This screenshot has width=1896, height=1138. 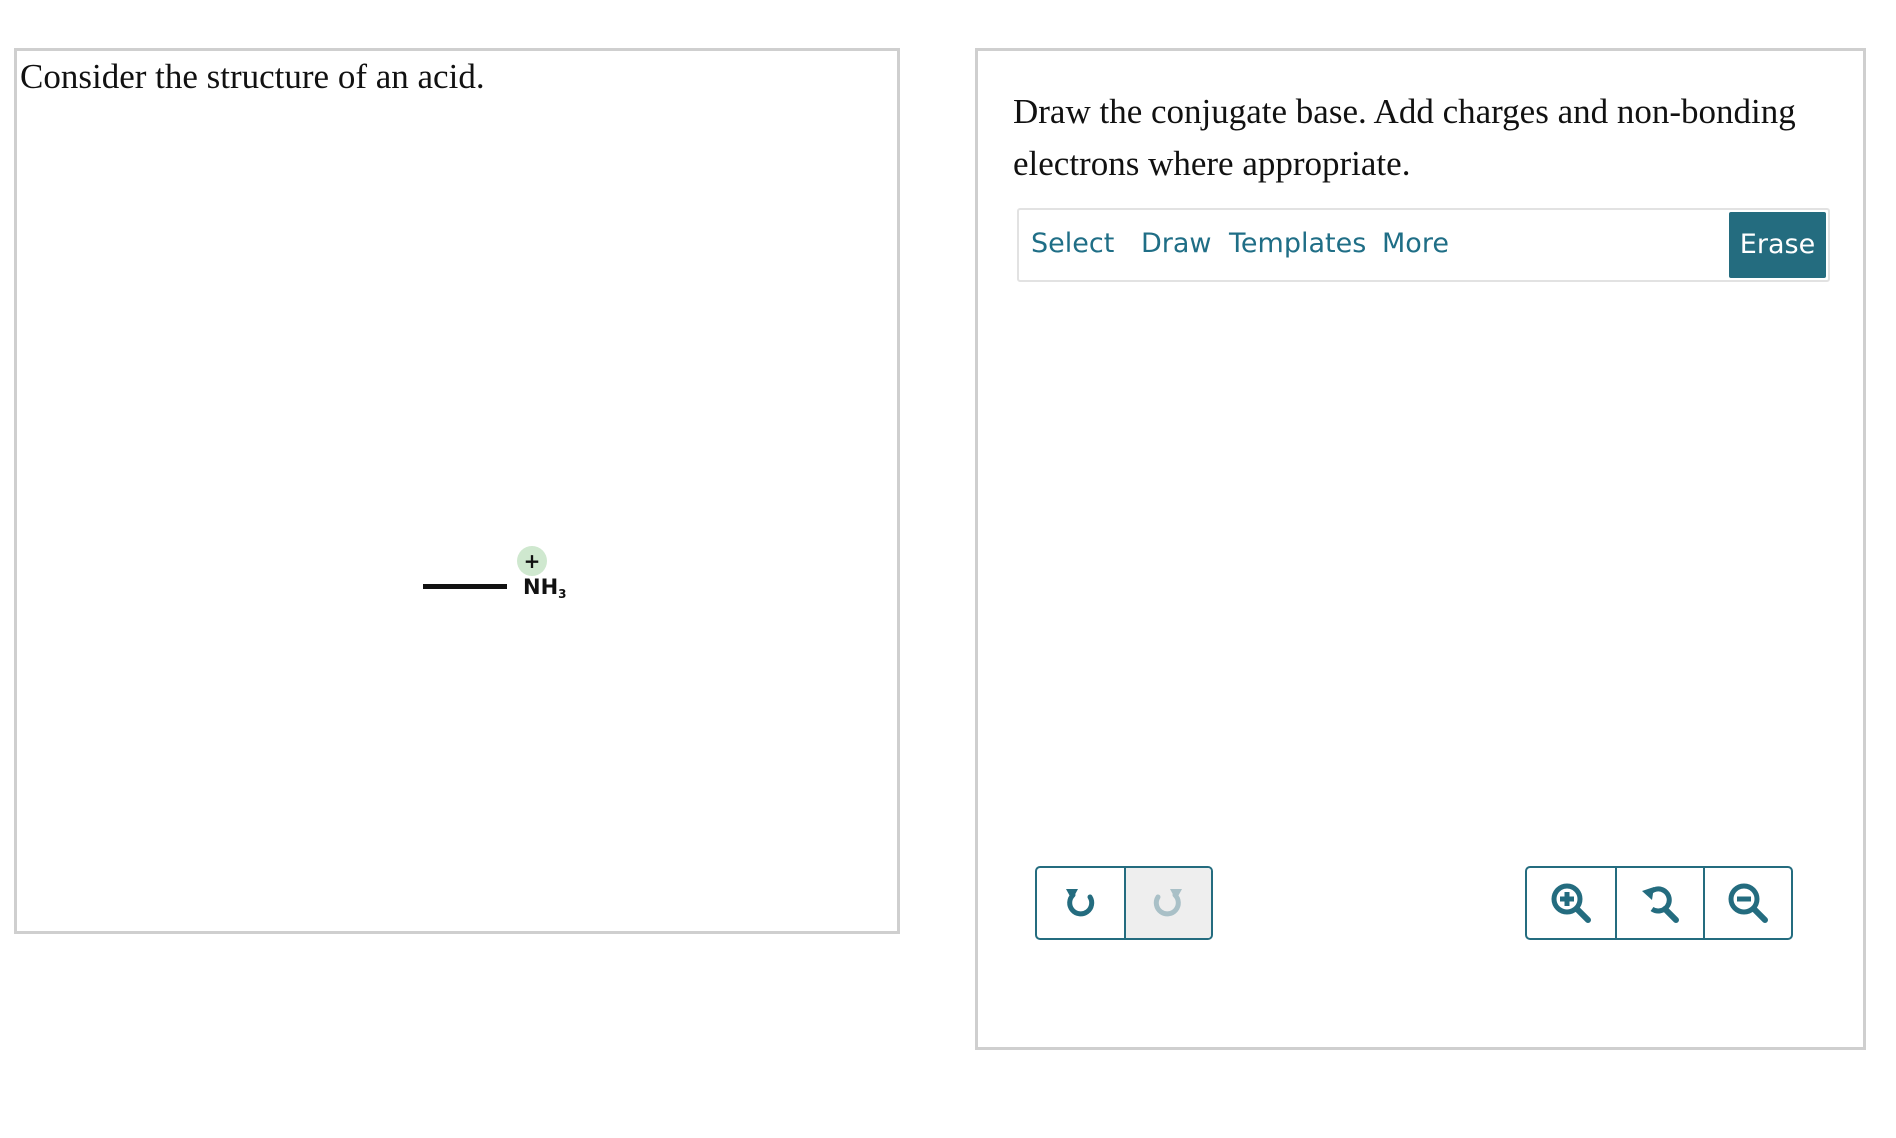 I want to click on atom-subscript: 3, so click(x=562, y=594).